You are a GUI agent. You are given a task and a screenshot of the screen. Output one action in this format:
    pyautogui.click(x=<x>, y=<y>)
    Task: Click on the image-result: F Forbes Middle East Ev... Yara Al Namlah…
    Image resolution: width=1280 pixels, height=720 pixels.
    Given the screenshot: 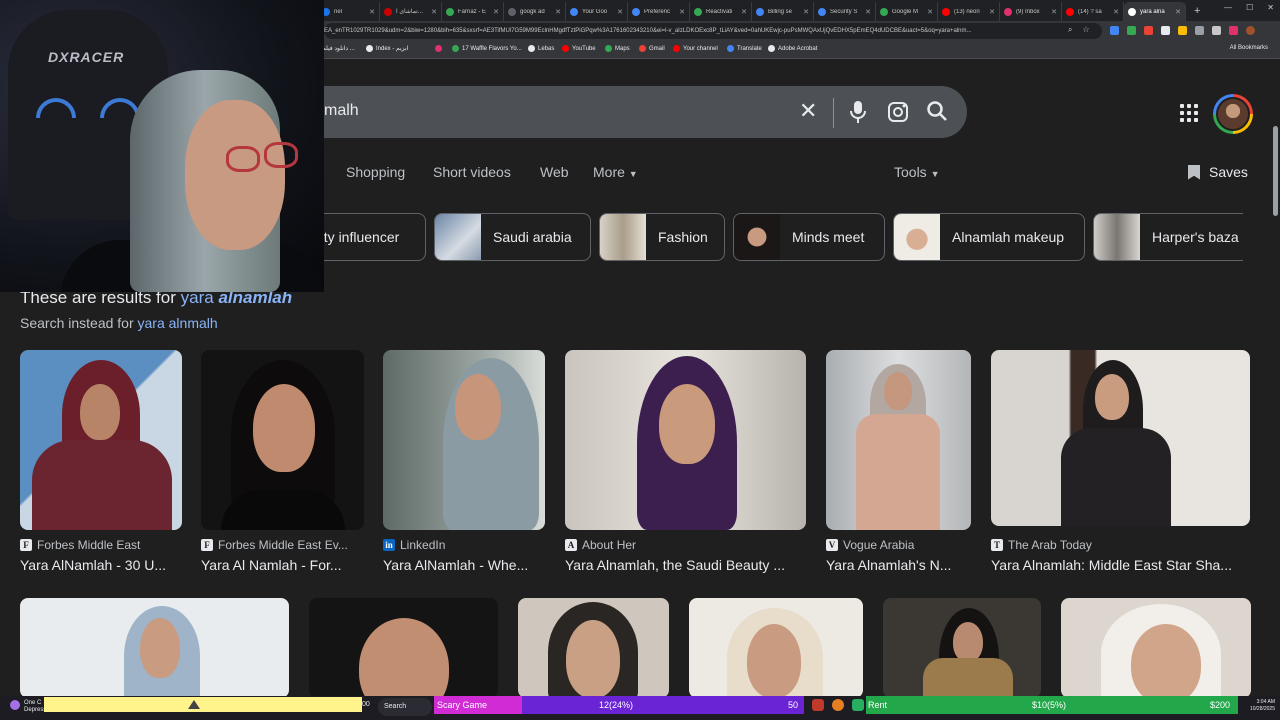 What is the action you would take?
    pyautogui.click(x=282, y=461)
    